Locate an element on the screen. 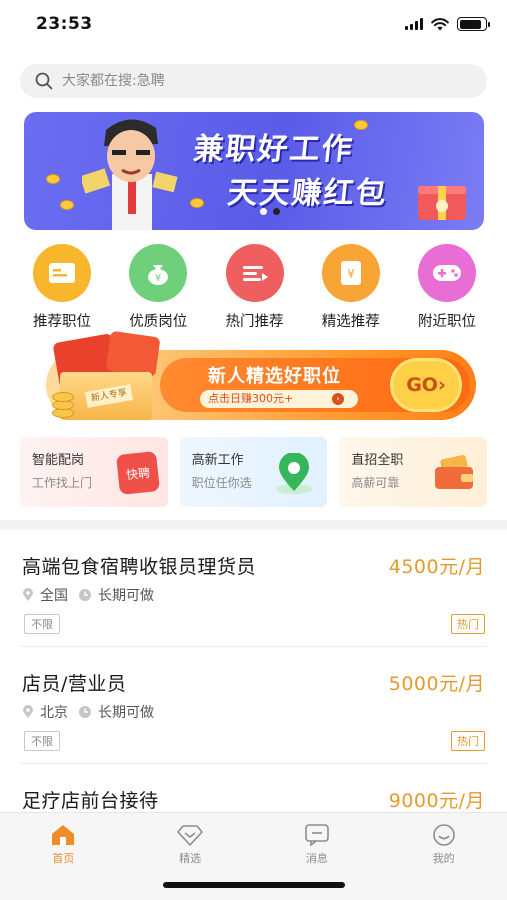 This screenshot has width=507, height=900. job-title: 高端包食宿聘收银员理货员 is located at coordinates (139, 567).